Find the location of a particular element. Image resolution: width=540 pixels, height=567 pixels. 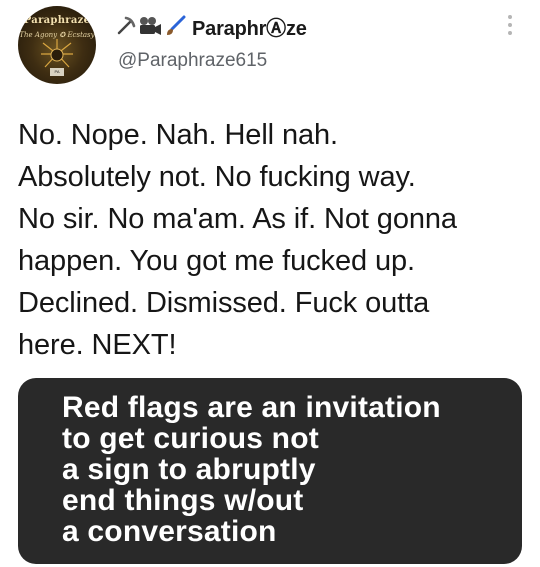

sunburst-icon is located at coordinates (57, 53).